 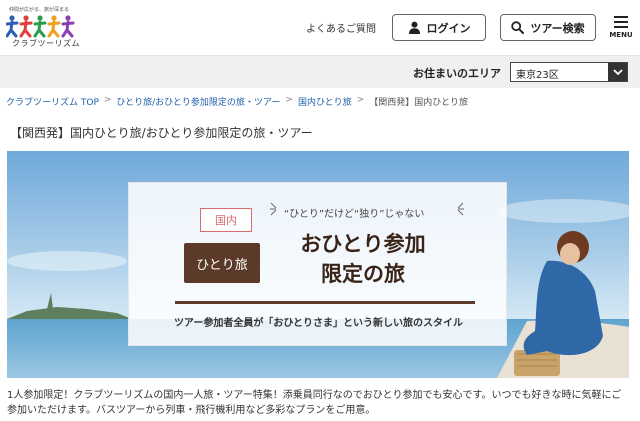 What do you see at coordinates (448, 28) in the screenshot?
I see `login-label: ログイン` at bounding box center [448, 28].